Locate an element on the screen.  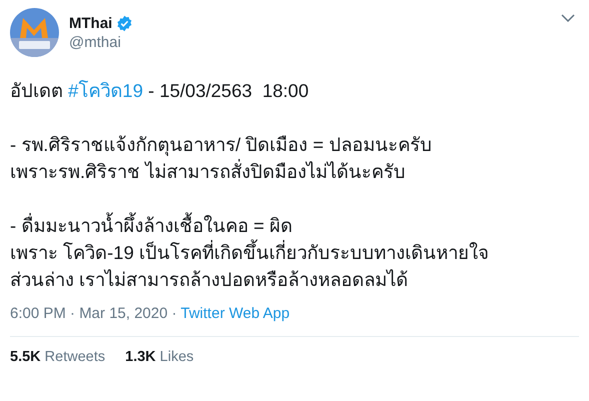
tweet-text: - ดื่มมะนาวน้ำผึ้งล้างเชื้อในคอ = ผิด is located at coordinates (151, 225).